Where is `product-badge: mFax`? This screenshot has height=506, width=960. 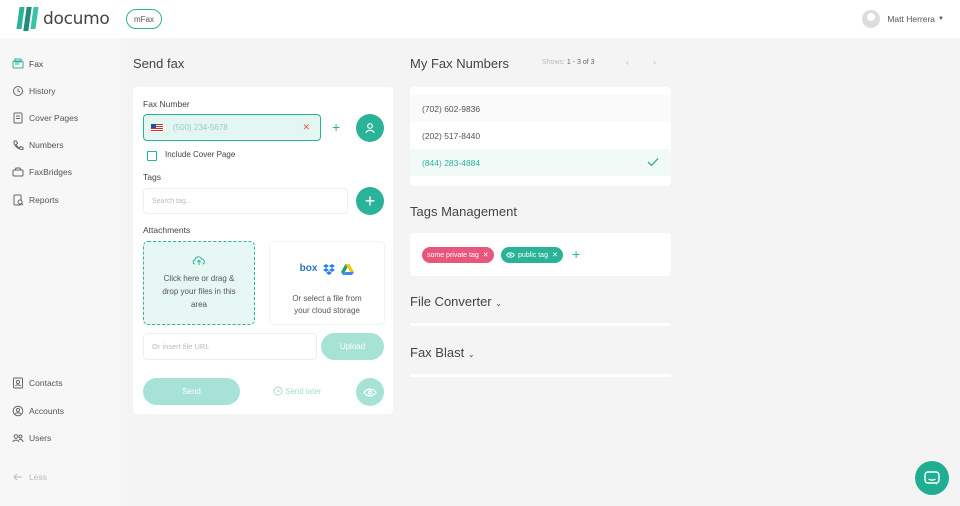 product-badge: mFax is located at coordinates (144, 19).